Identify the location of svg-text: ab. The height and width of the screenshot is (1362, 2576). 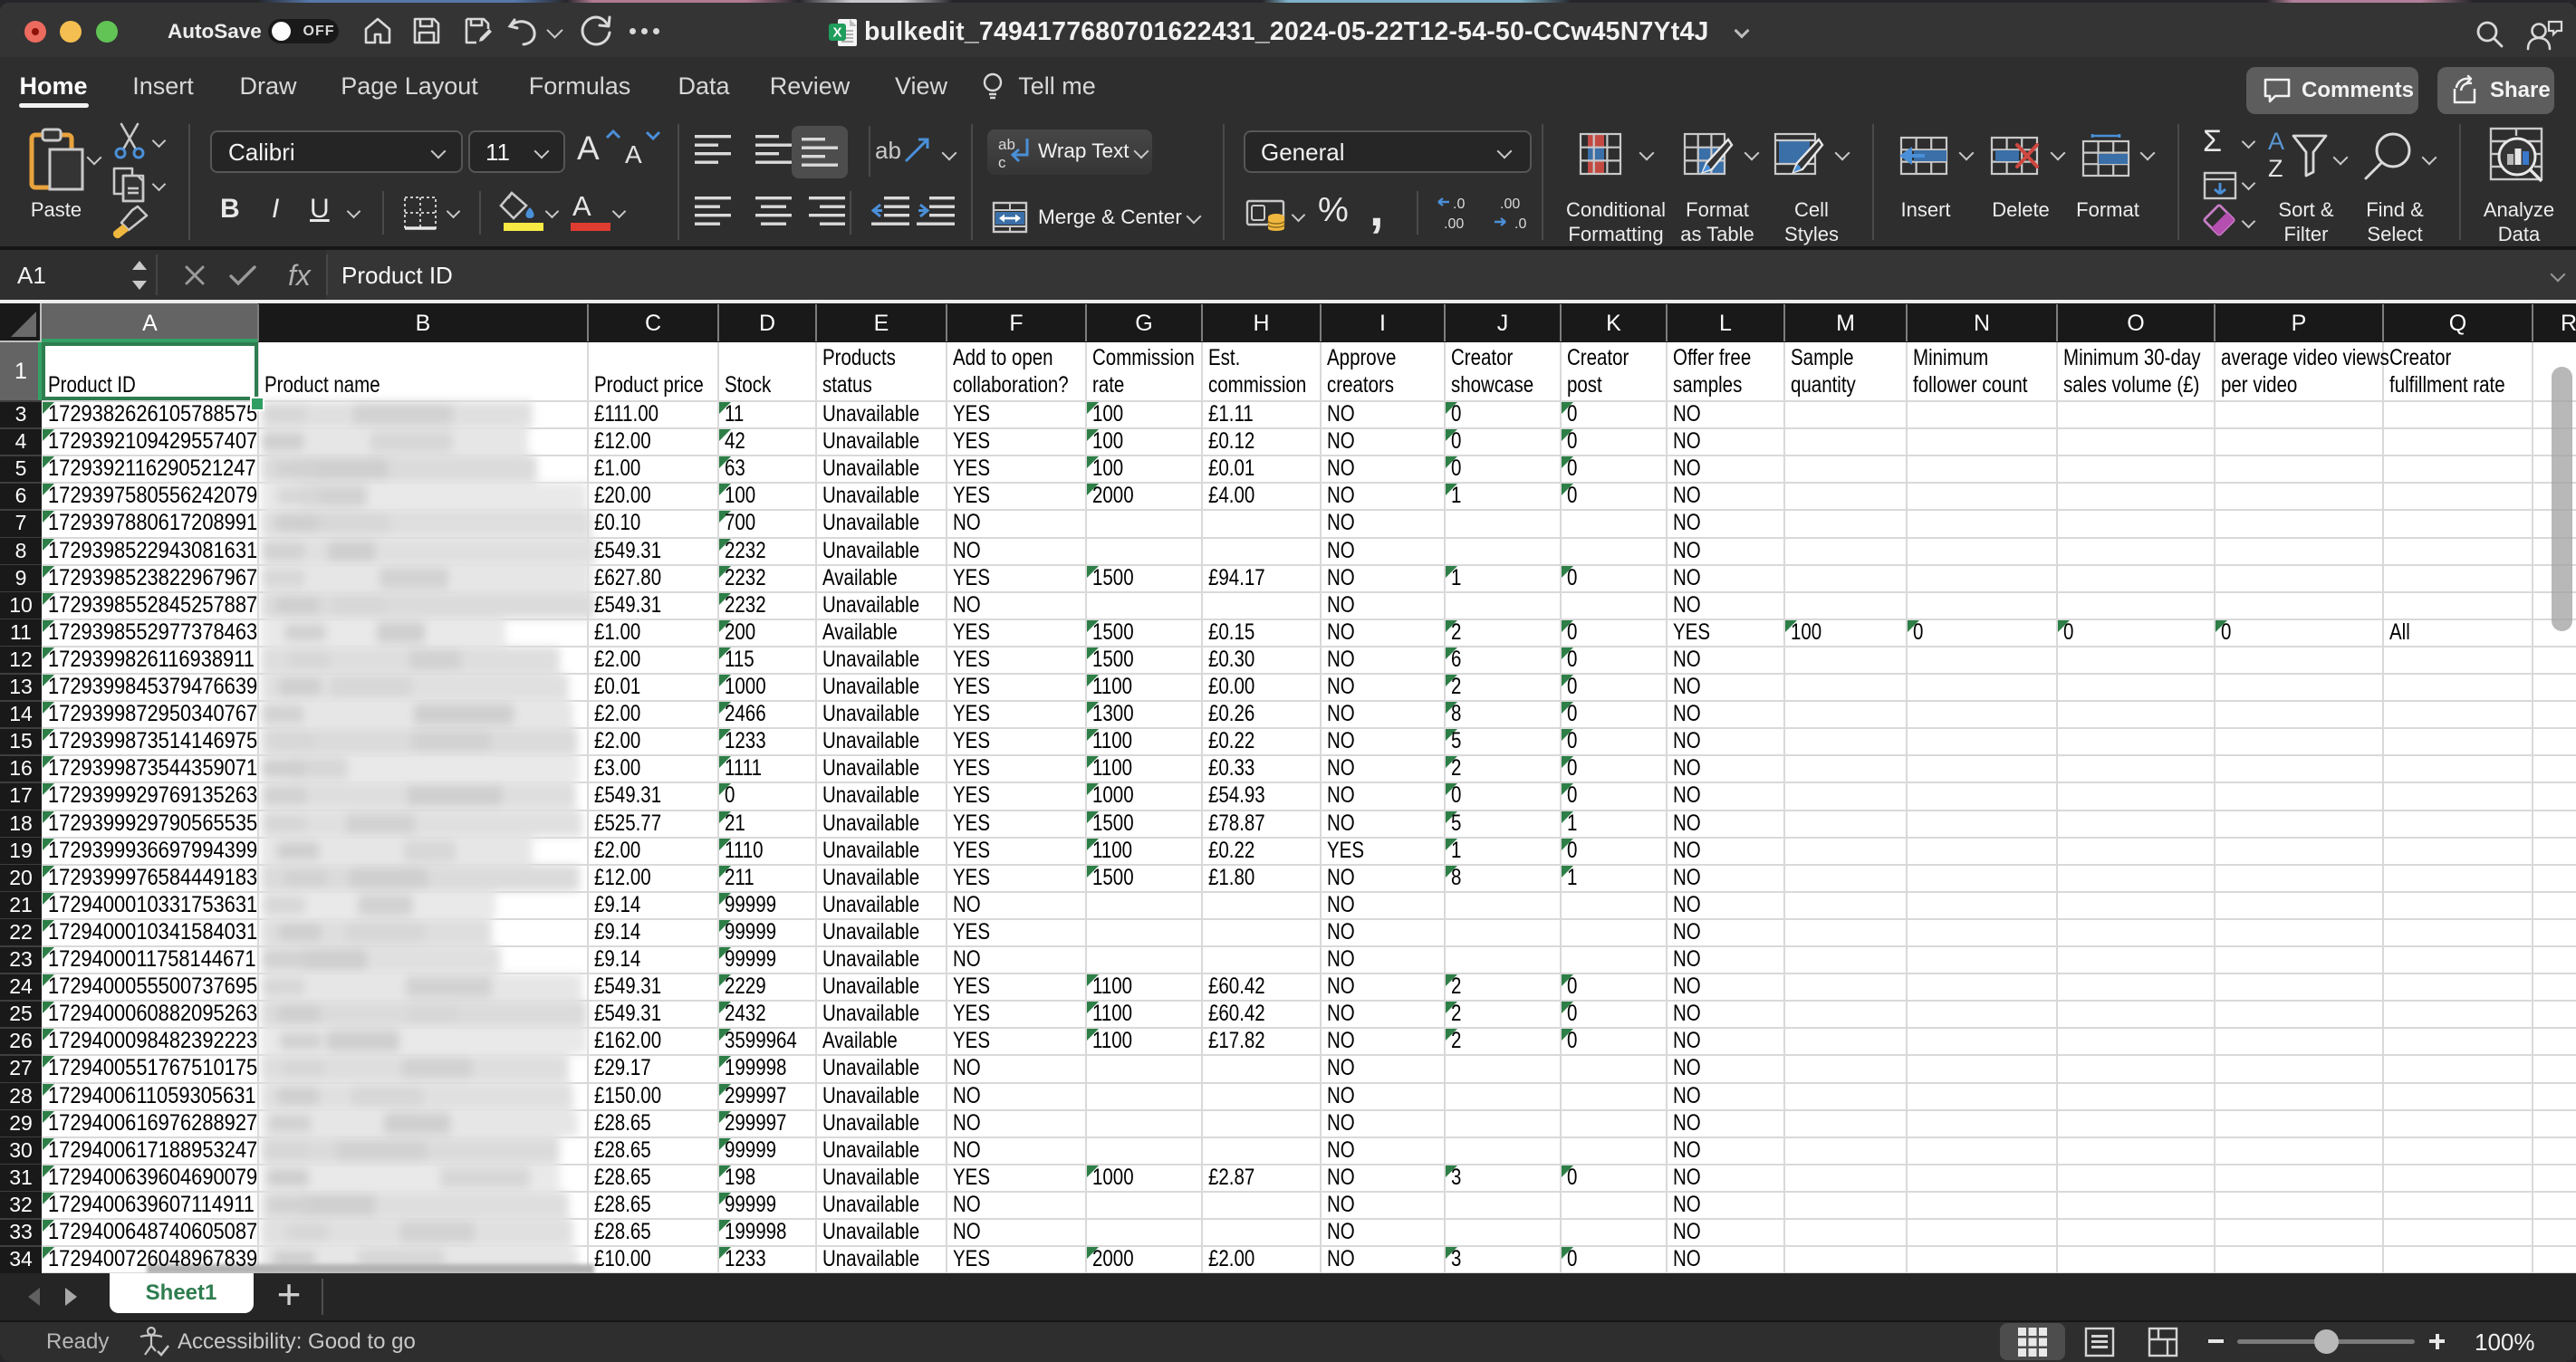
(1006, 144).